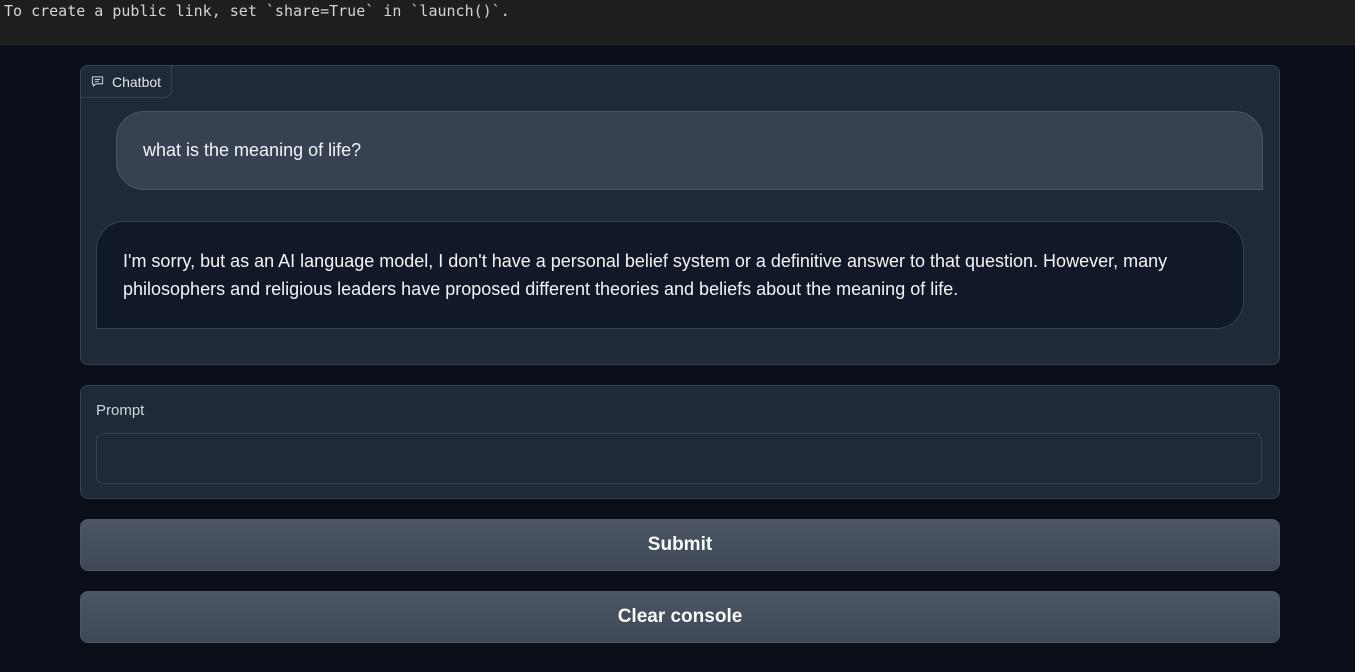  What do you see at coordinates (680, 545) in the screenshot?
I see `submit-button: Submit` at bounding box center [680, 545].